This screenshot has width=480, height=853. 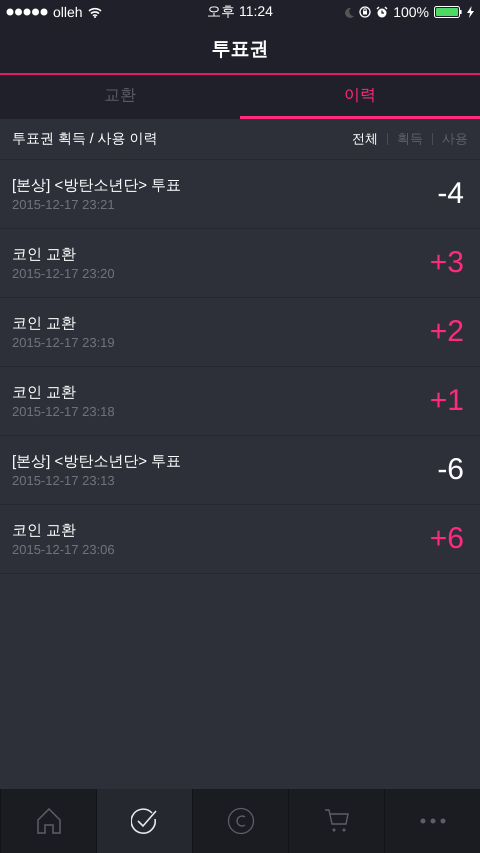 I want to click on vote-amount: +1, so click(x=447, y=401).